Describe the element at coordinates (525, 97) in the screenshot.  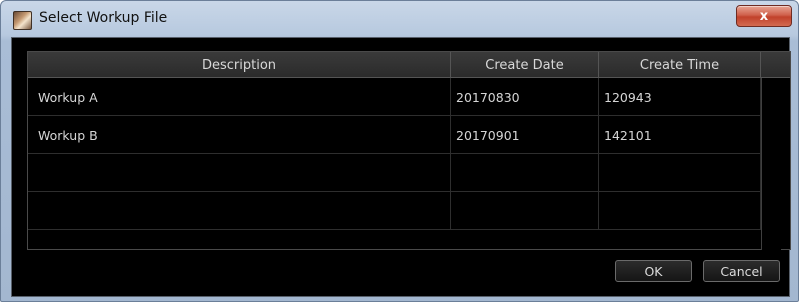
I see `cell-create-date: 20170830` at that location.